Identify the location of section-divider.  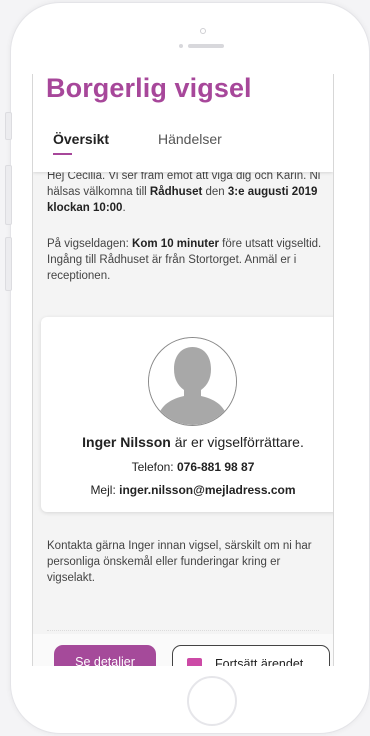
(183, 630).